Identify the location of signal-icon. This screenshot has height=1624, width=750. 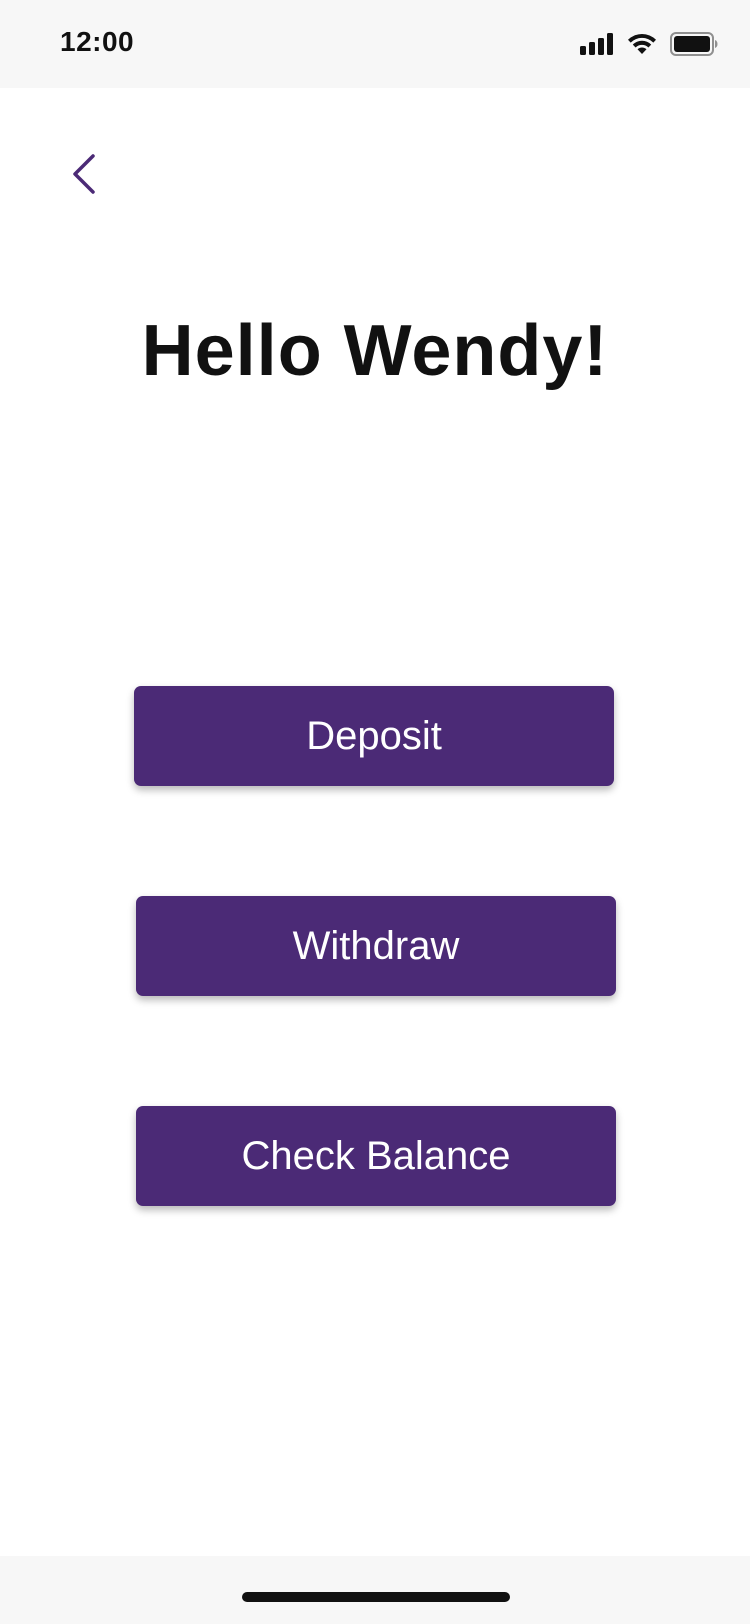
(596, 44).